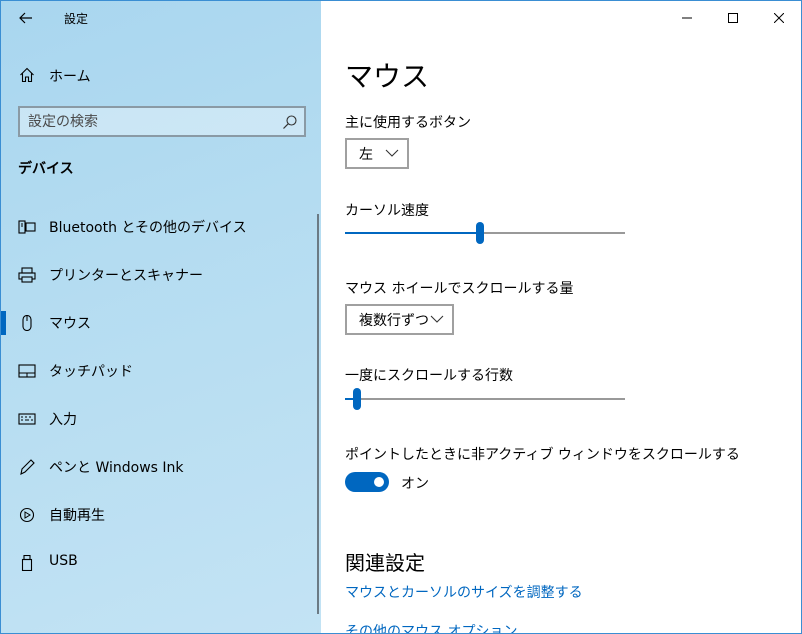 This screenshot has width=802, height=634. I want to click on touchpad-icon, so click(27, 371).